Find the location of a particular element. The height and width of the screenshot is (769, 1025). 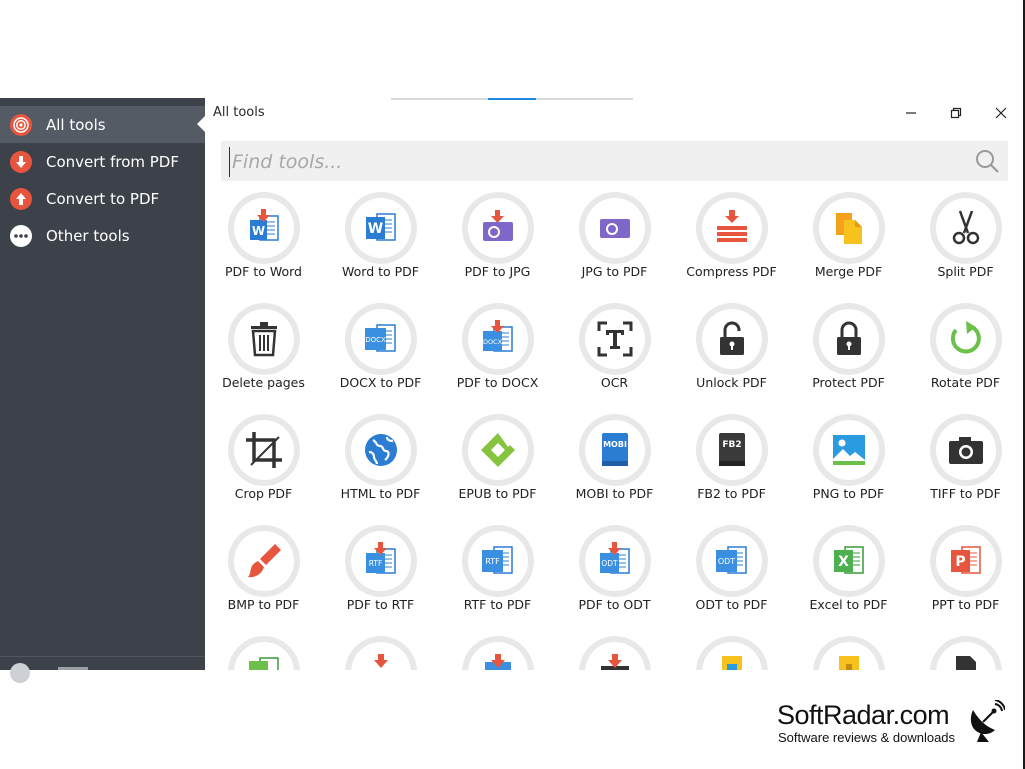

excel-icon: X is located at coordinates (849, 560).